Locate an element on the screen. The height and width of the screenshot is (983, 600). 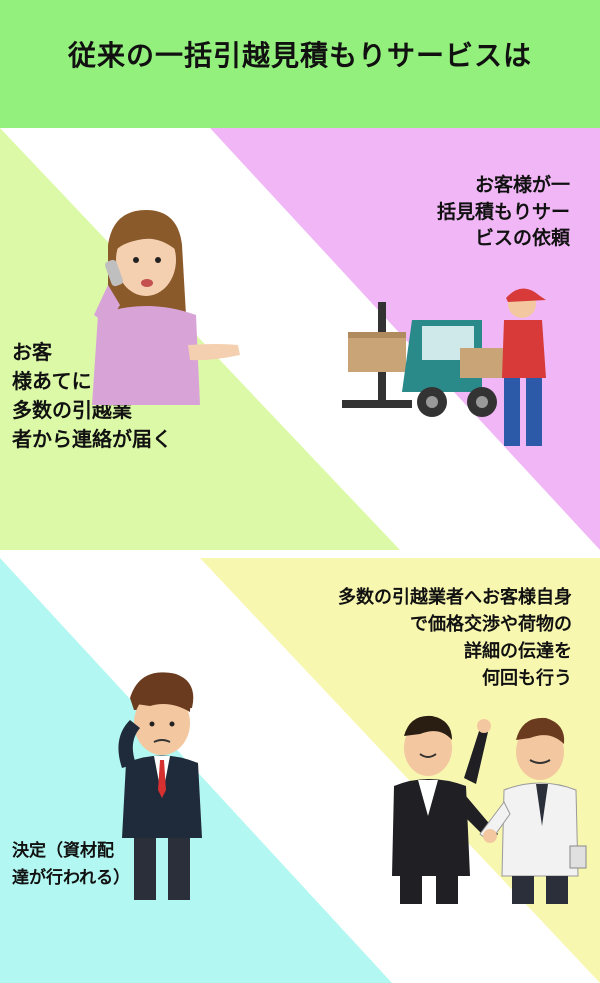
step-negotiate-text: 多数の引越業者へお客様自身 で価格交渉や荷物の 詳細の伝達を 何回も行う is located at coordinates (455, 638).